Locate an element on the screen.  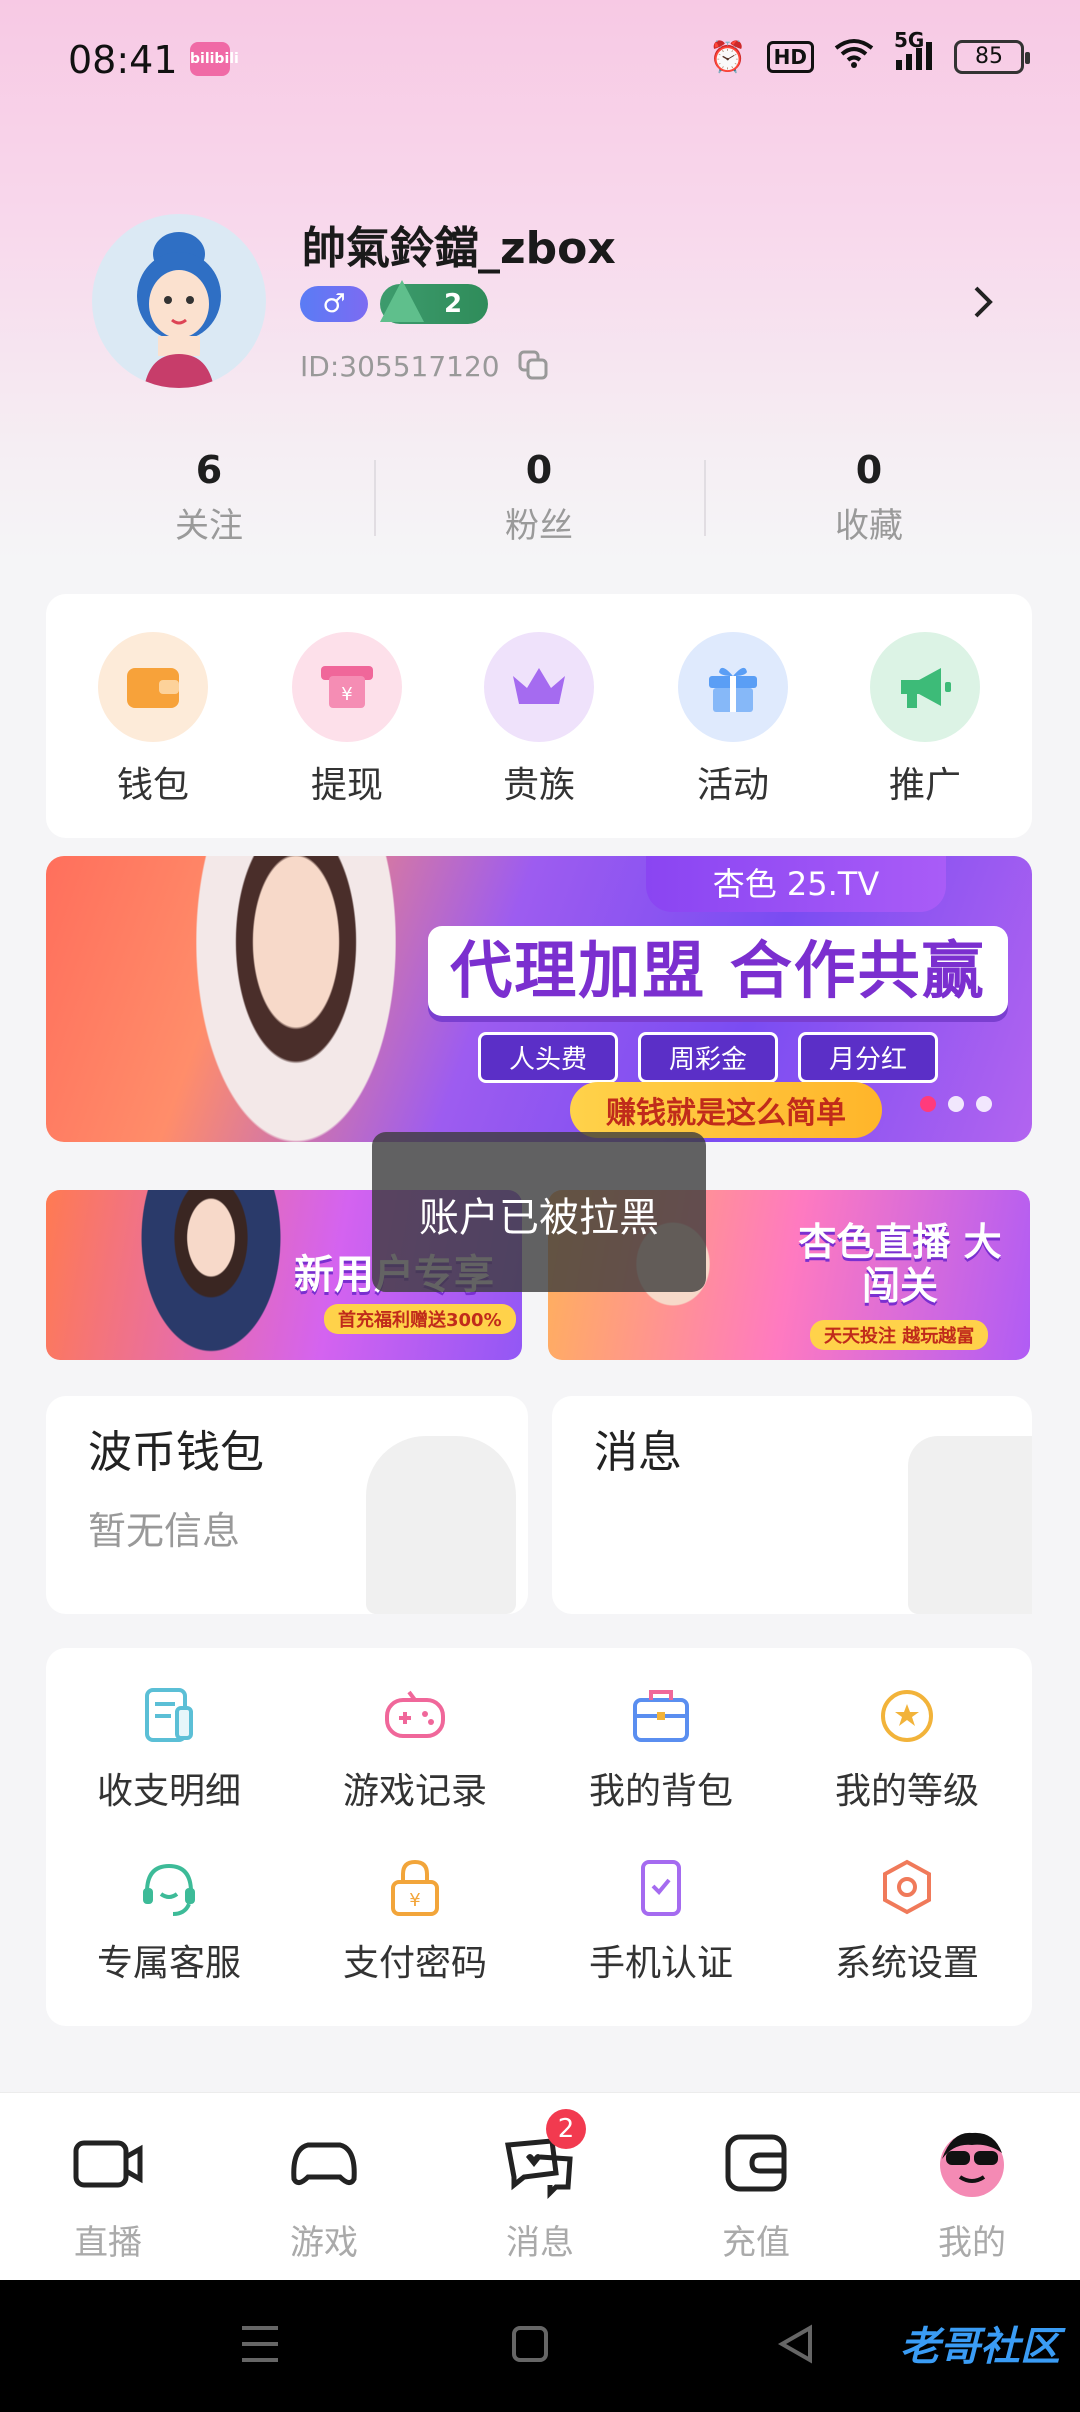
user-id: ID:305517120 is located at coordinates (400, 366).